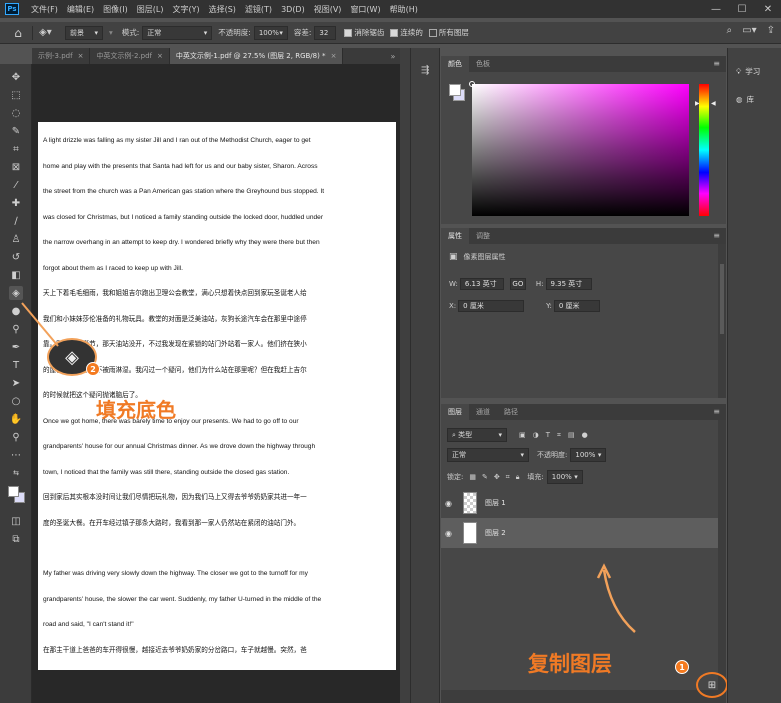 This screenshot has height=703, width=781. I want to click on tolerance-value: 32, so click(324, 32).